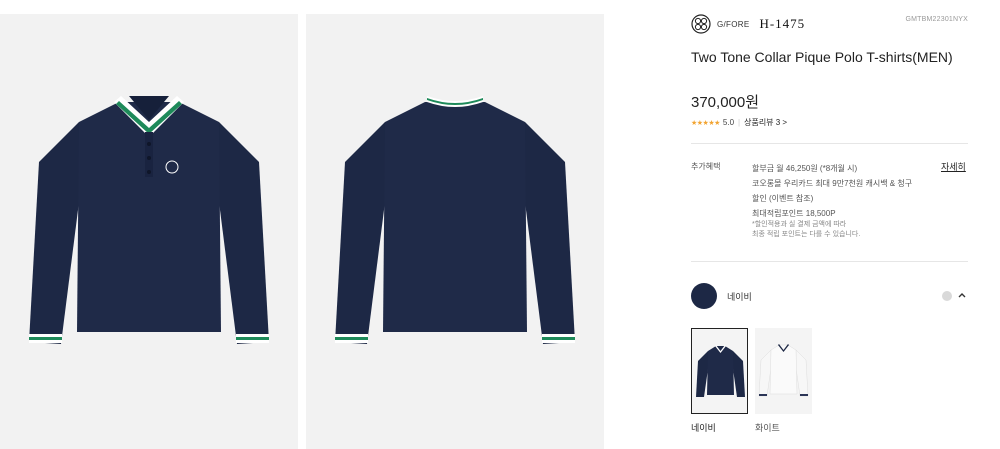 The image size is (1000, 449). I want to click on brand-row: G/FORE H-1475, so click(748, 24).